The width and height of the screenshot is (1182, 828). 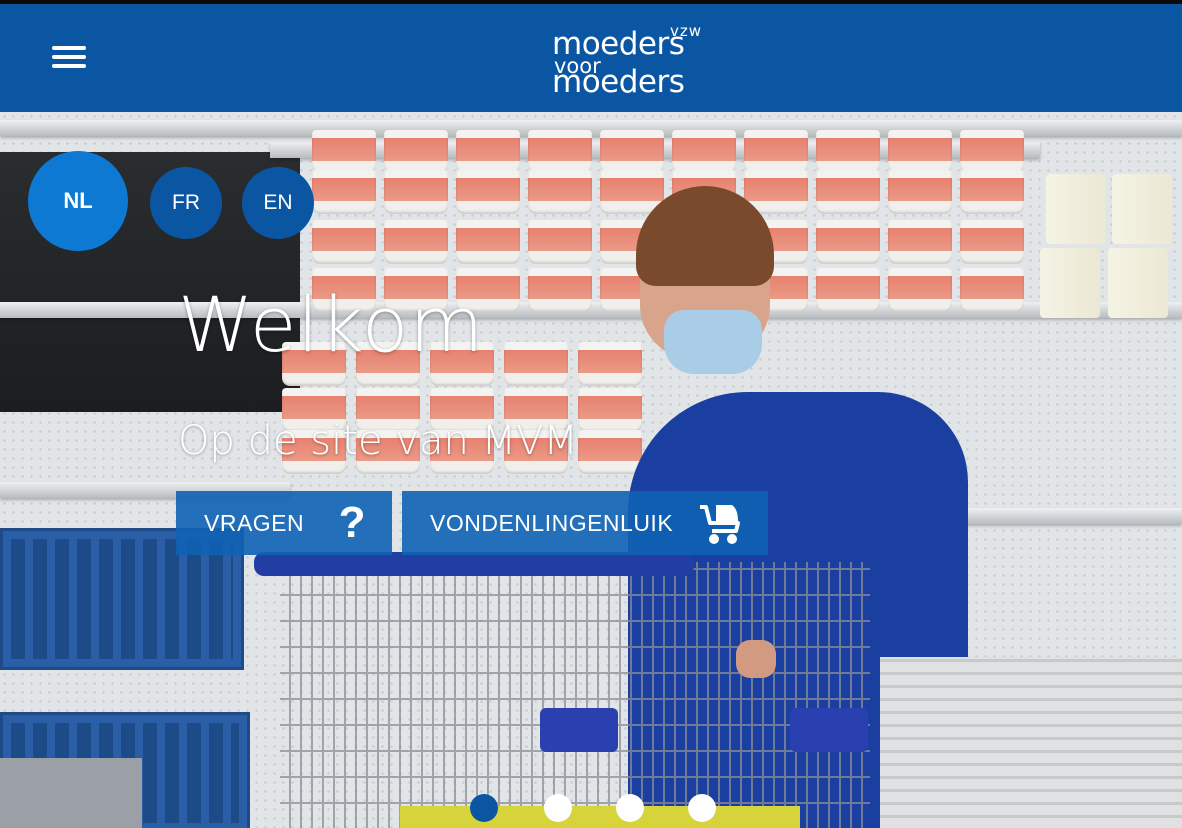 What do you see at coordinates (600, 817) in the screenshot?
I see `photo-yellow-bar` at bounding box center [600, 817].